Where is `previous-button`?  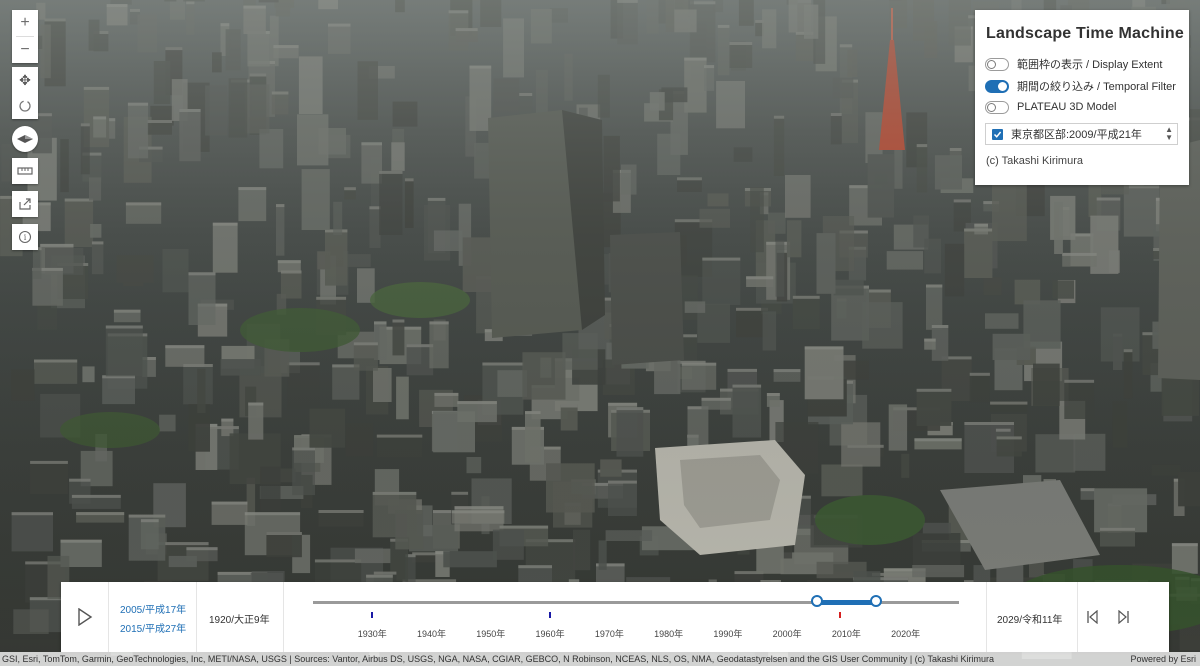 previous-button is located at coordinates (1092, 617).